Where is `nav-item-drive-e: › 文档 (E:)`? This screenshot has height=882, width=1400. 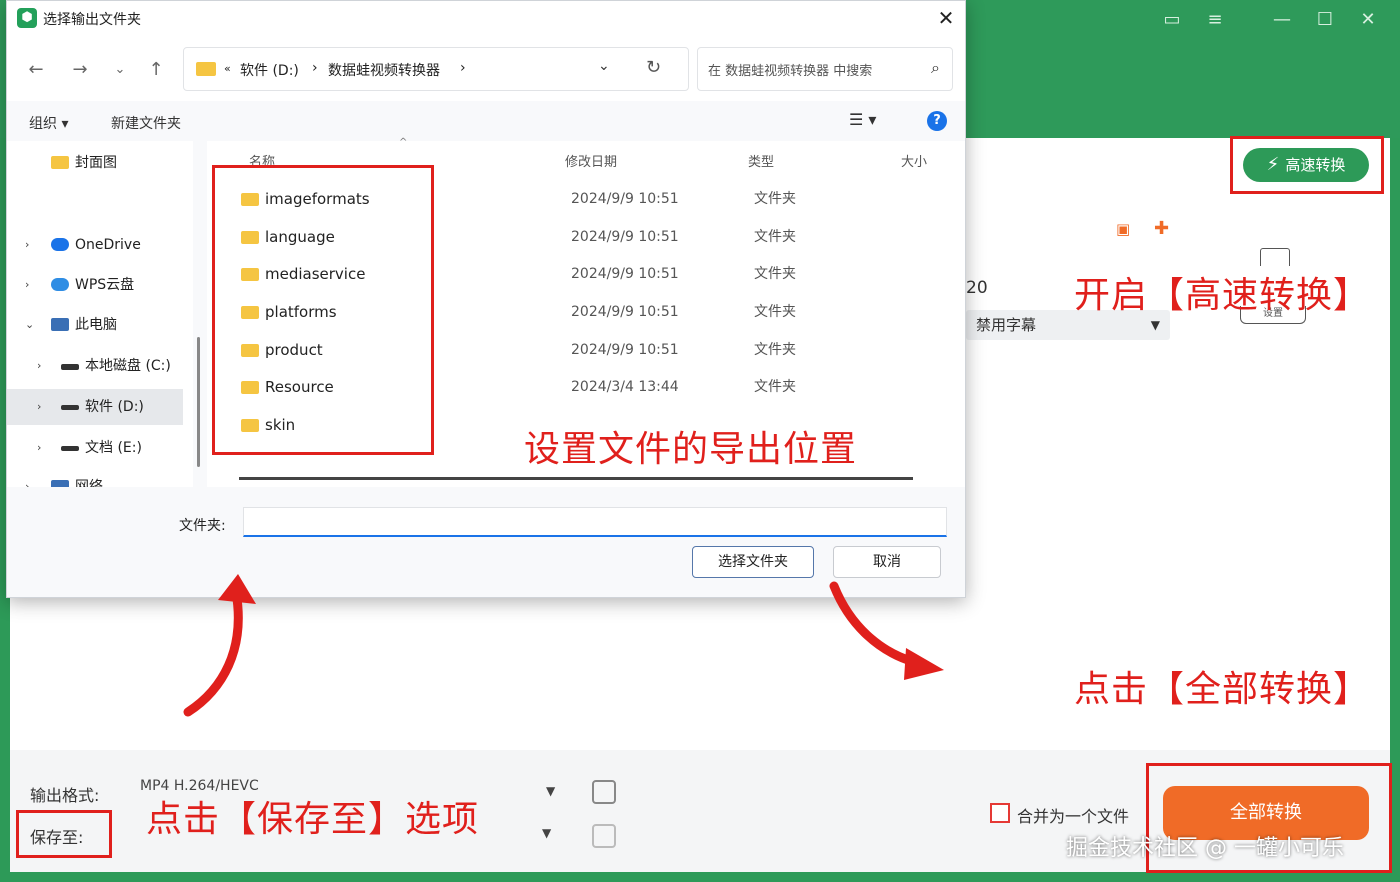
nav-item-drive-e: › 文档 (E:) is located at coordinates (95, 448).